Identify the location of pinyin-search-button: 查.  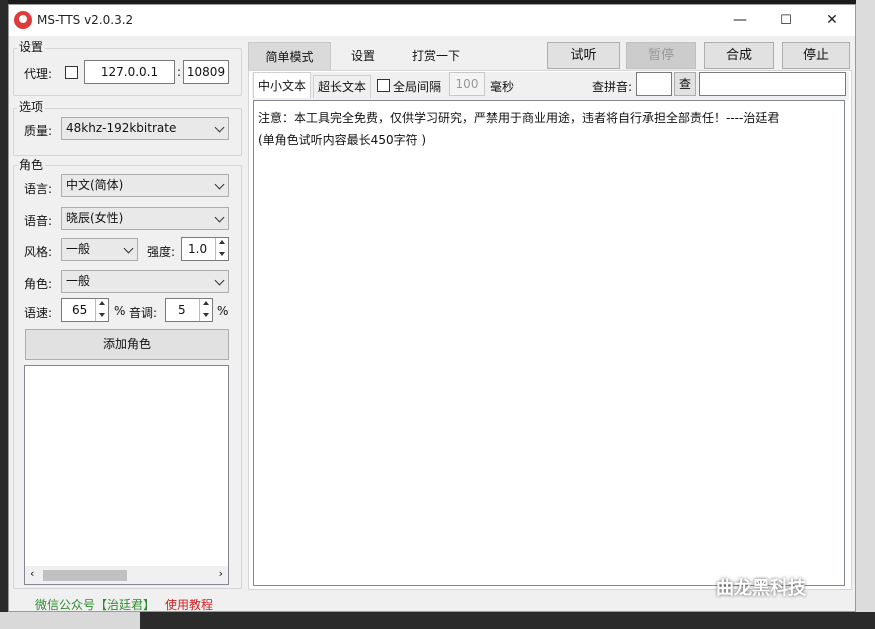
(685, 84).